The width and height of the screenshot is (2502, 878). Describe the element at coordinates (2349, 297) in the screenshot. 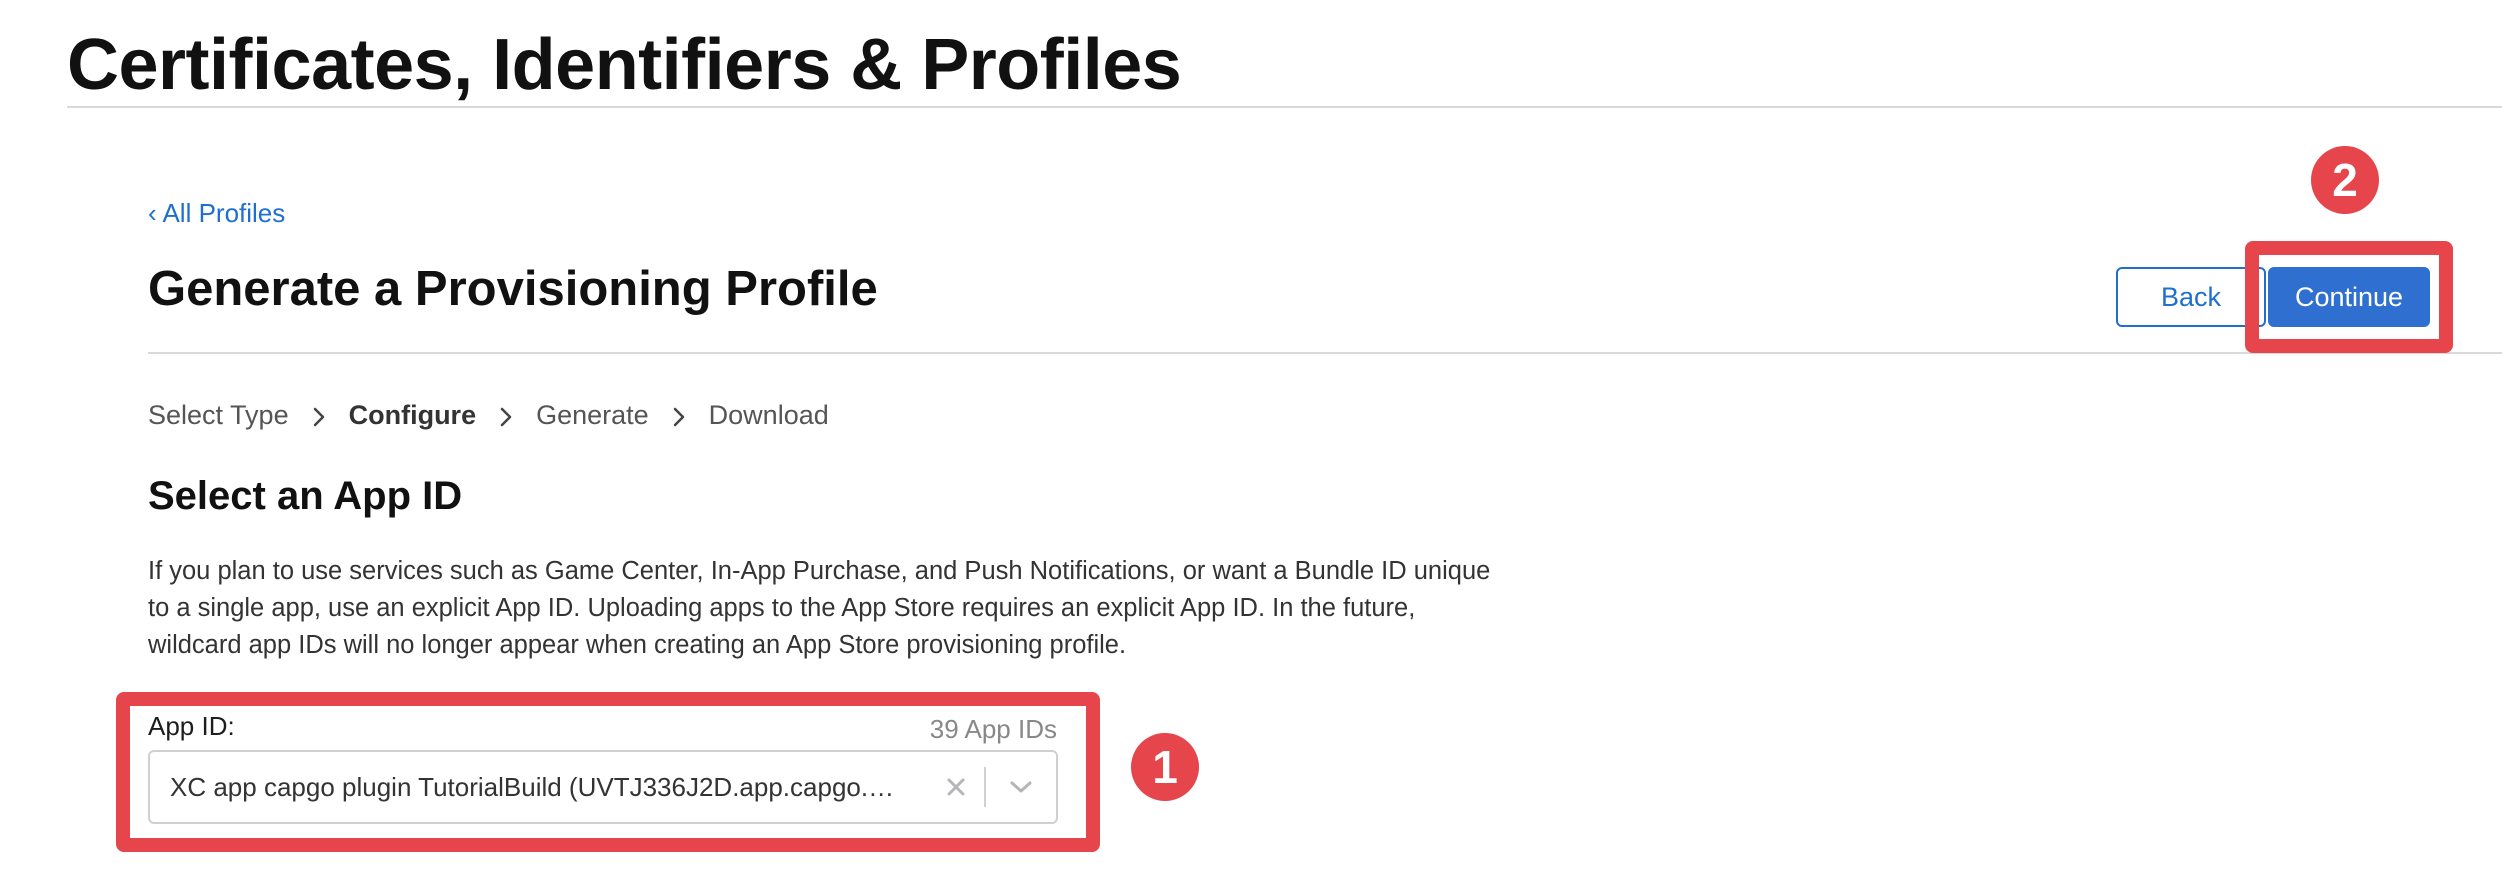

I see `annotation-highlight-continue` at that location.